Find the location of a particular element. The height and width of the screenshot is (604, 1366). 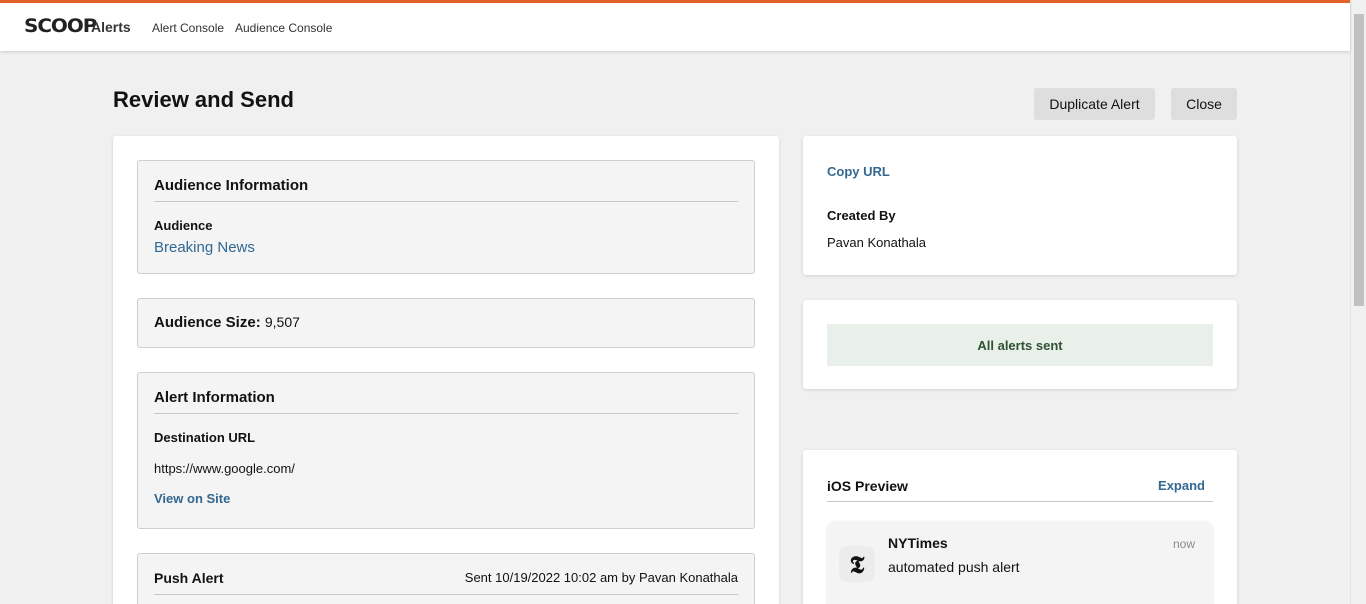

scrollbar-thumb is located at coordinates (1359, 160).